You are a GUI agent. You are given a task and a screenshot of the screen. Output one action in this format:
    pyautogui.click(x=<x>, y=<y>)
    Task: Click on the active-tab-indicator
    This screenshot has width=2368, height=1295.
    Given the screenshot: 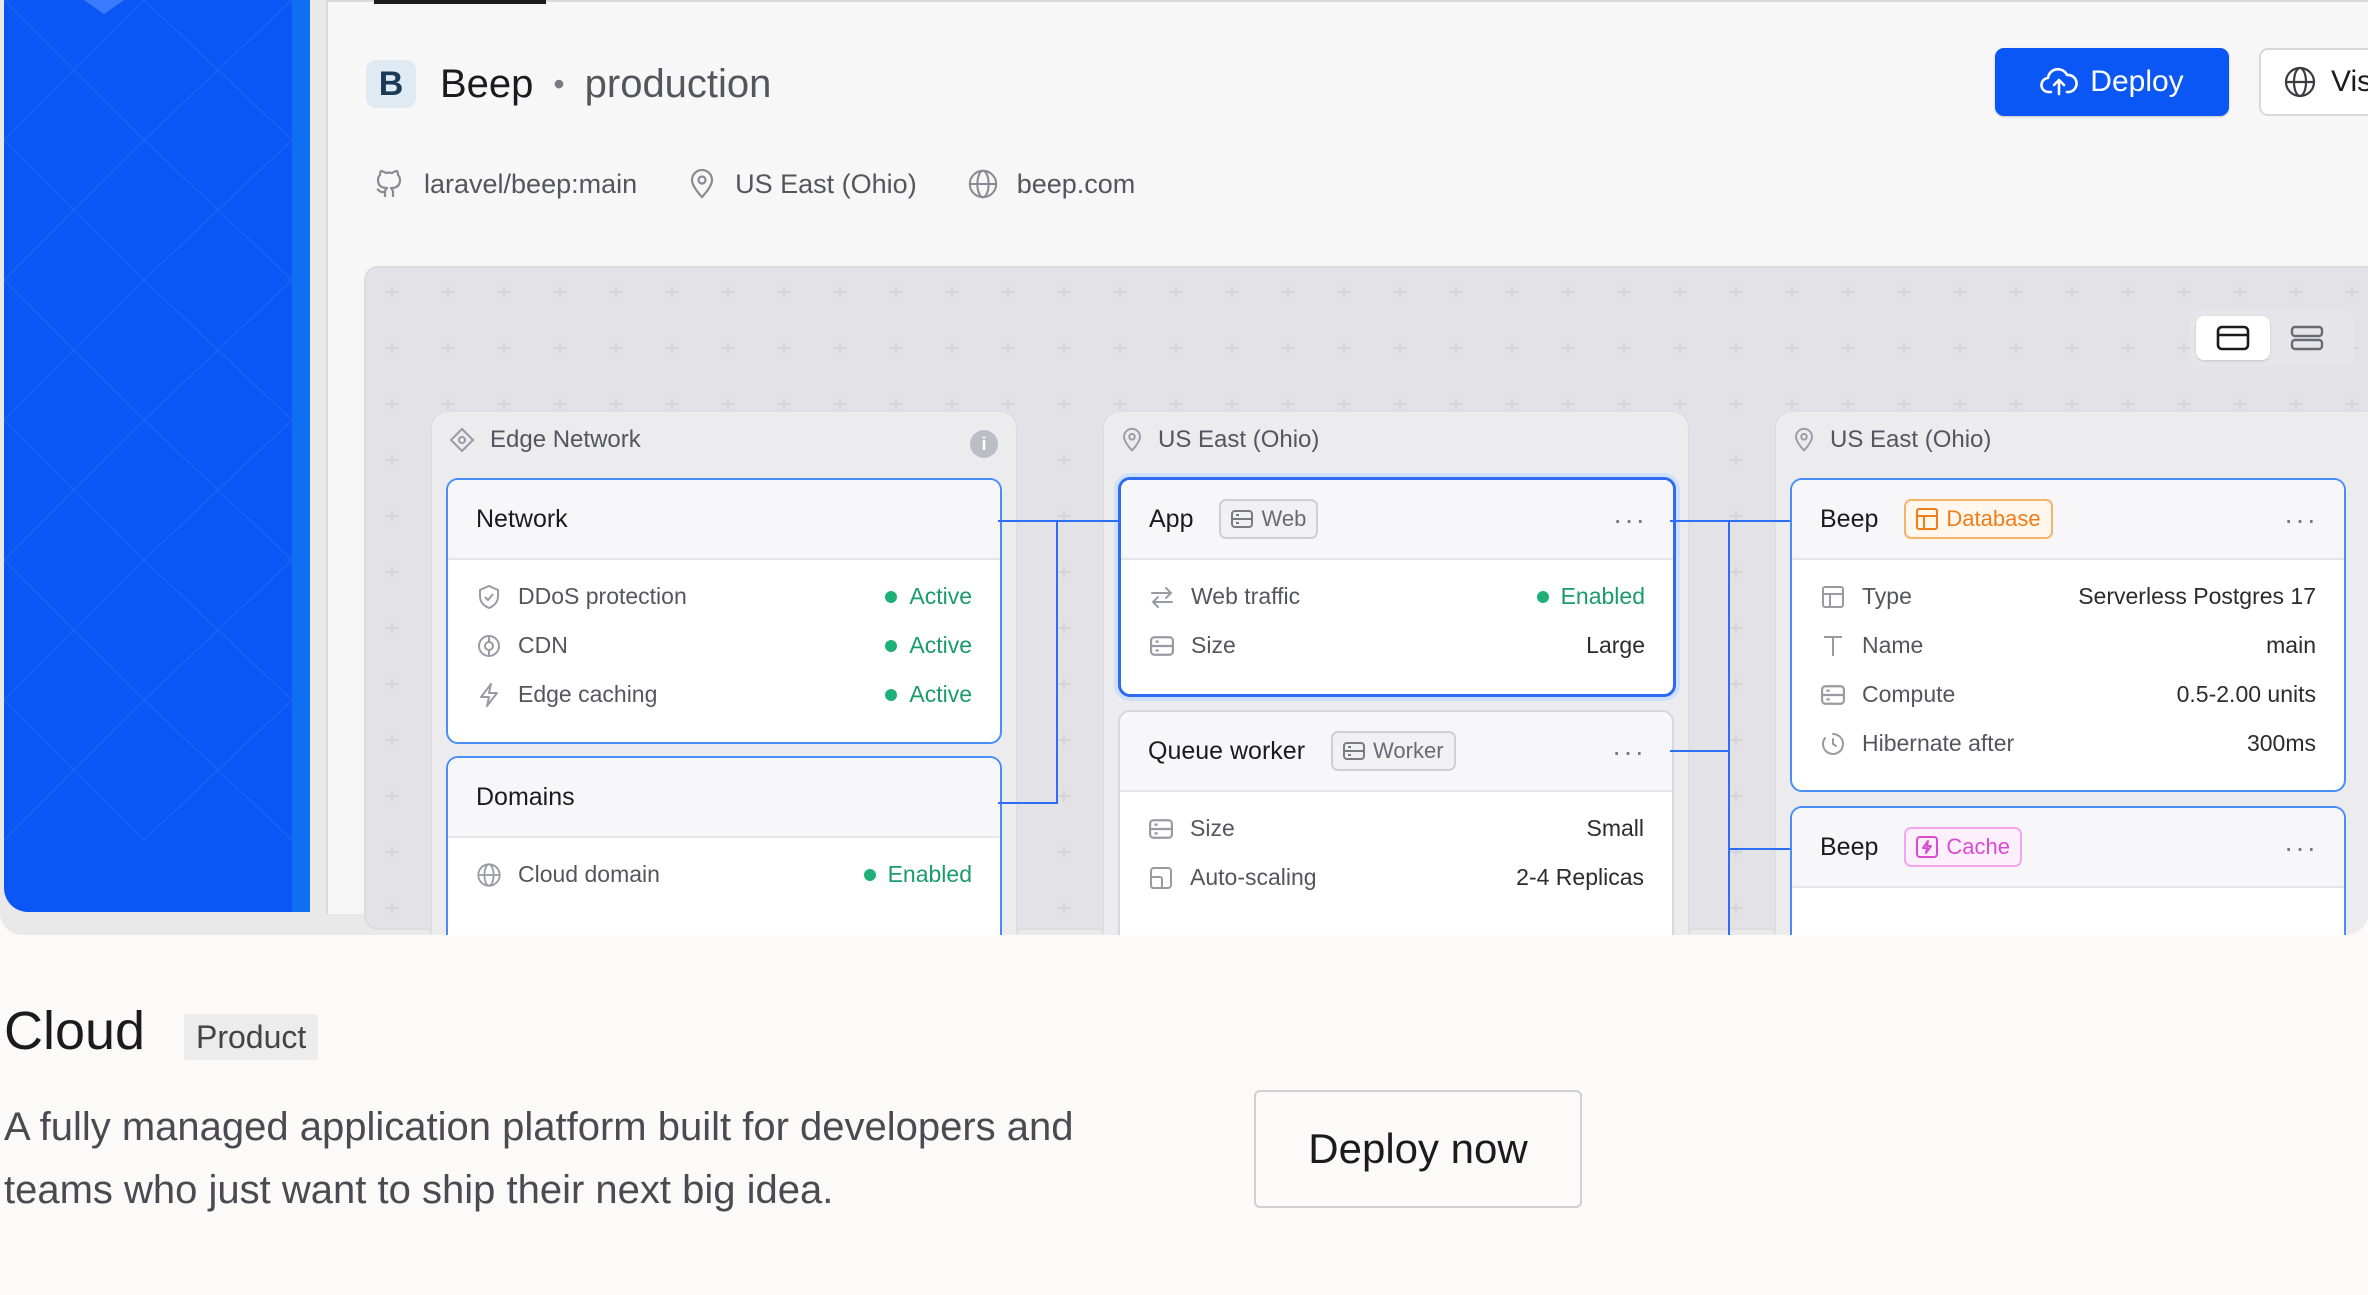 What is the action you would take?
    pyautogui.click(x=460, y=2)
    